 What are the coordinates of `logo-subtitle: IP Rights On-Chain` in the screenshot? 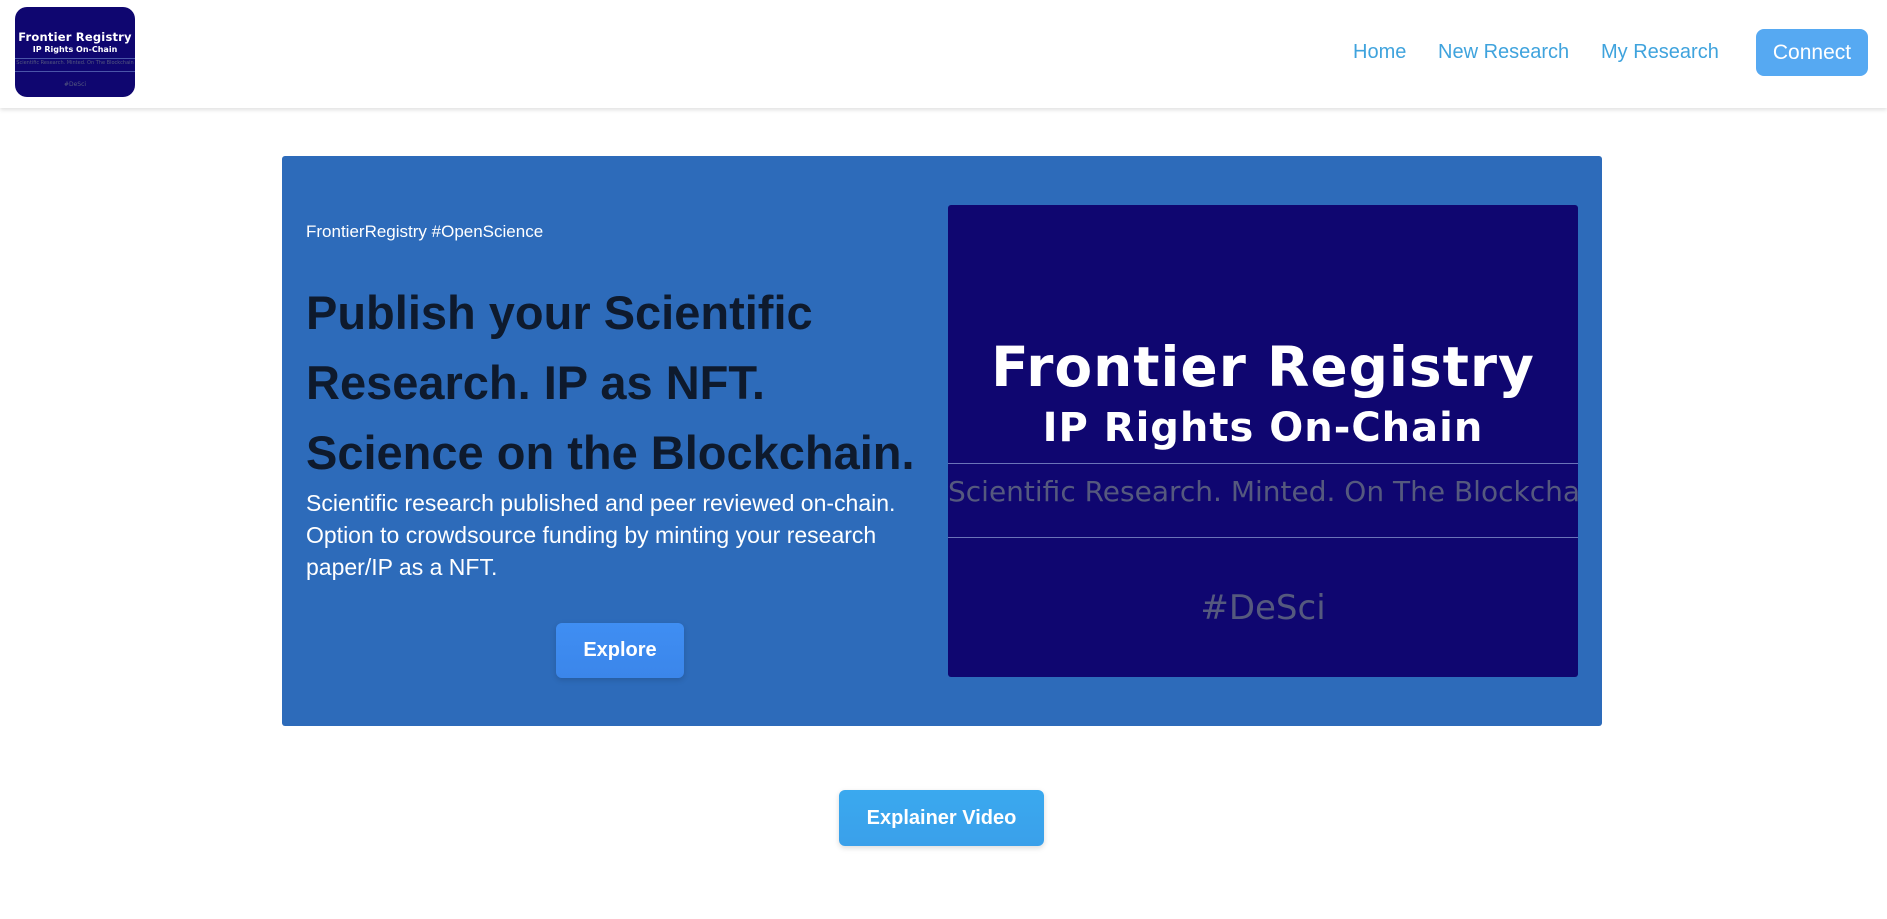 It's located at (75, 49).